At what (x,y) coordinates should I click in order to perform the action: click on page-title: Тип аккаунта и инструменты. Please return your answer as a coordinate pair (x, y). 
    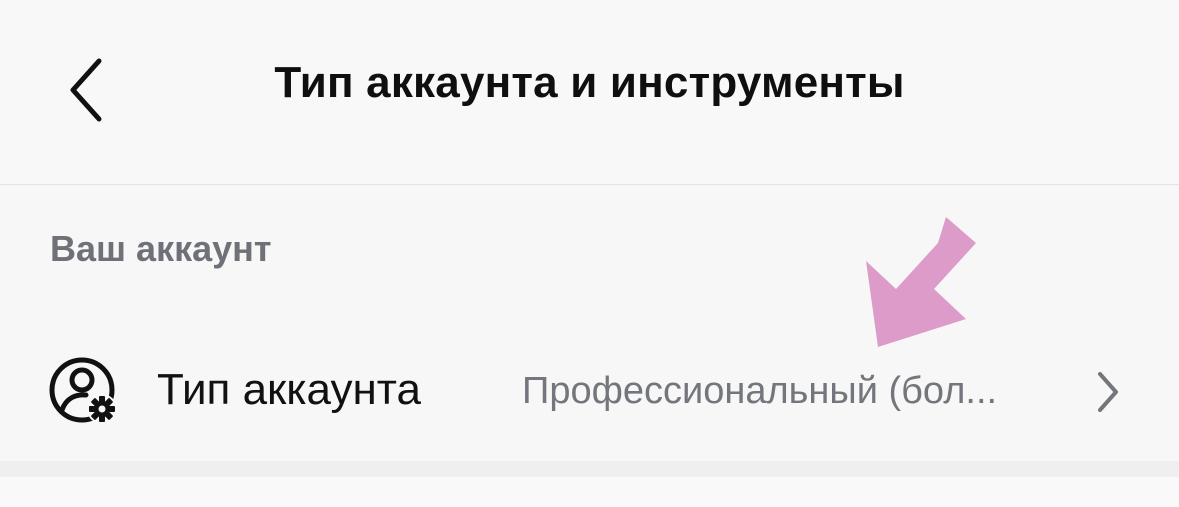
    Looking at the image, I should click on (589, 82).